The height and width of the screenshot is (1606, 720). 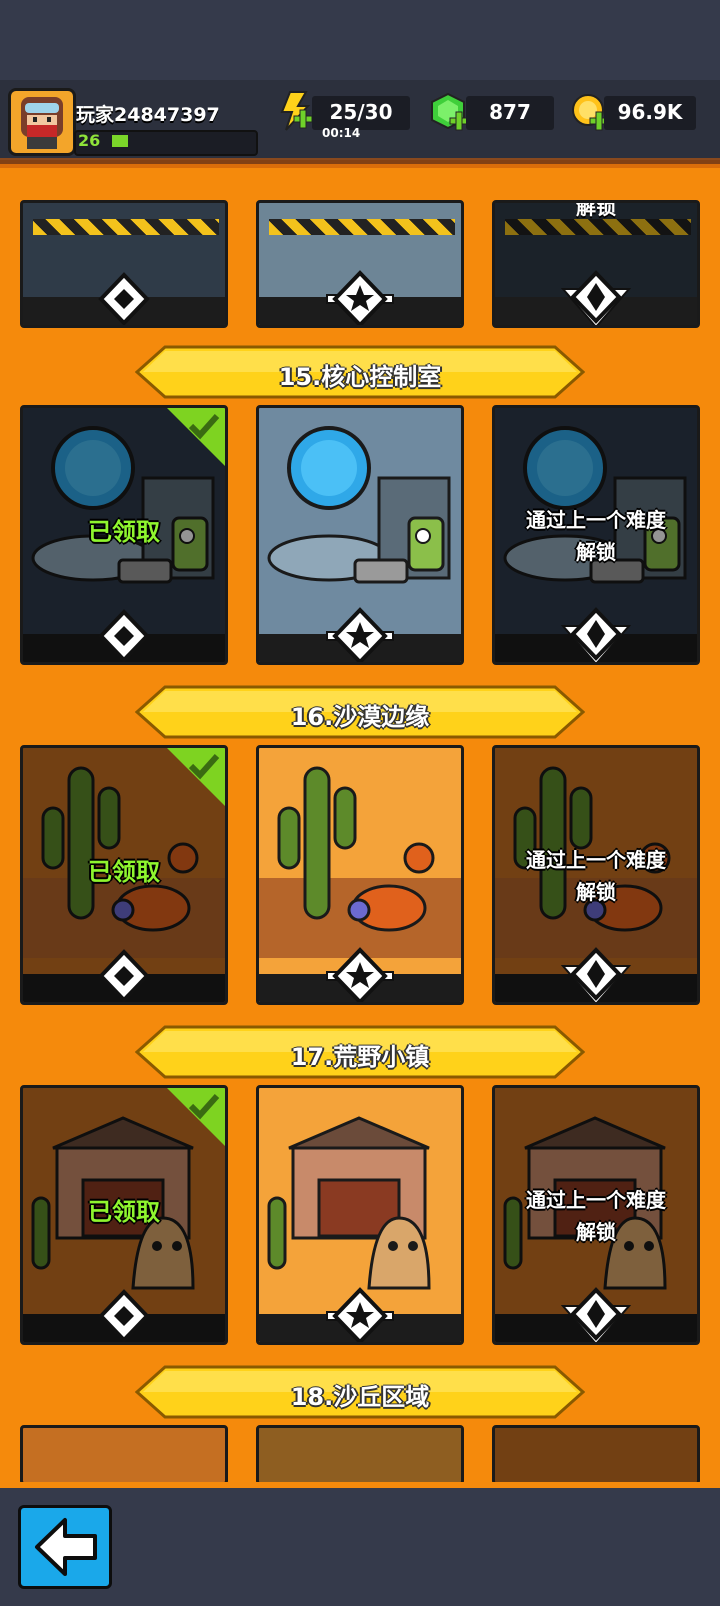 What do you see at coordinates (124, 264) in the screenshot?
I see `stage14-card-easy` at bounding box center [124, 264].